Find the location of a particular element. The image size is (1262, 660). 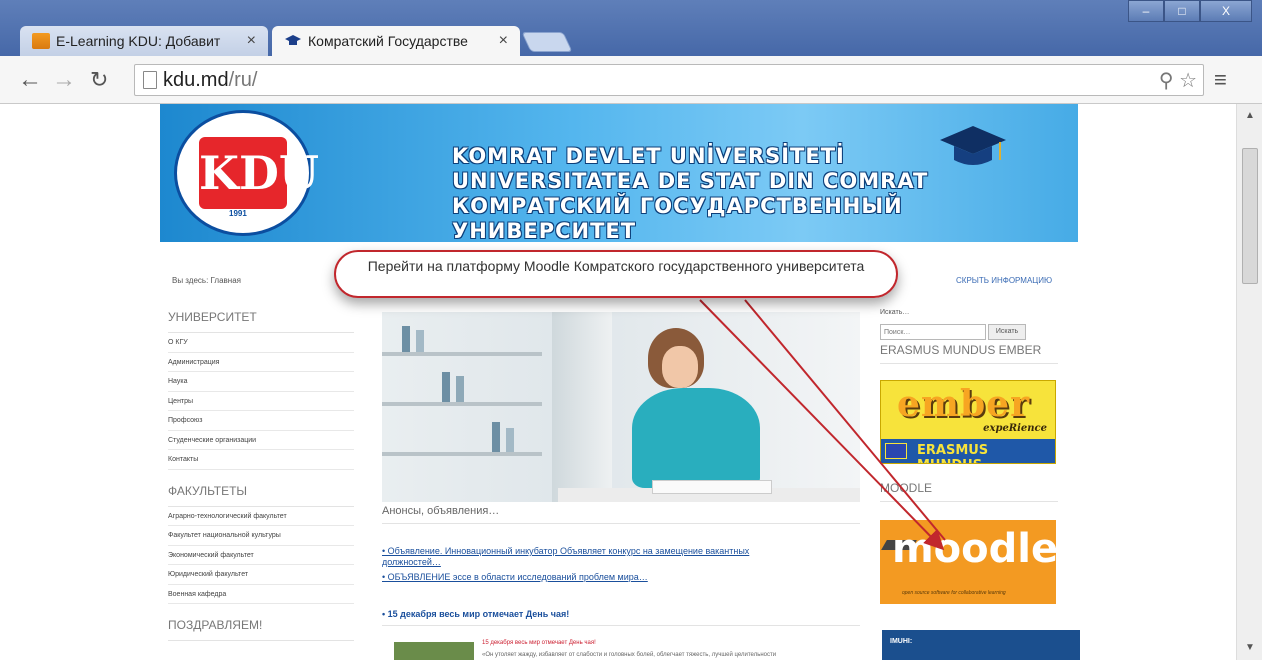

sidebar-item-agro-faculty: Аграрно-технологический факультет is located at coordinates (261, 516).